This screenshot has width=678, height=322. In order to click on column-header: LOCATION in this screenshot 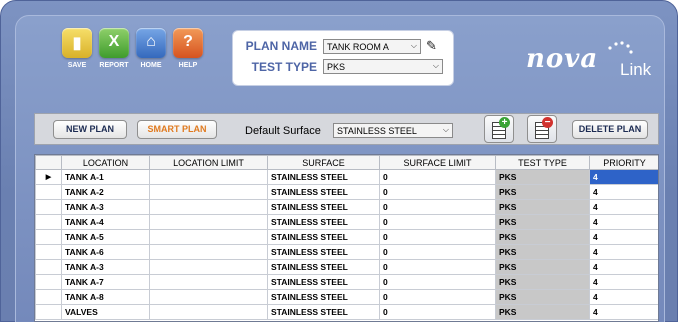, I will do `click(105, 162)`.